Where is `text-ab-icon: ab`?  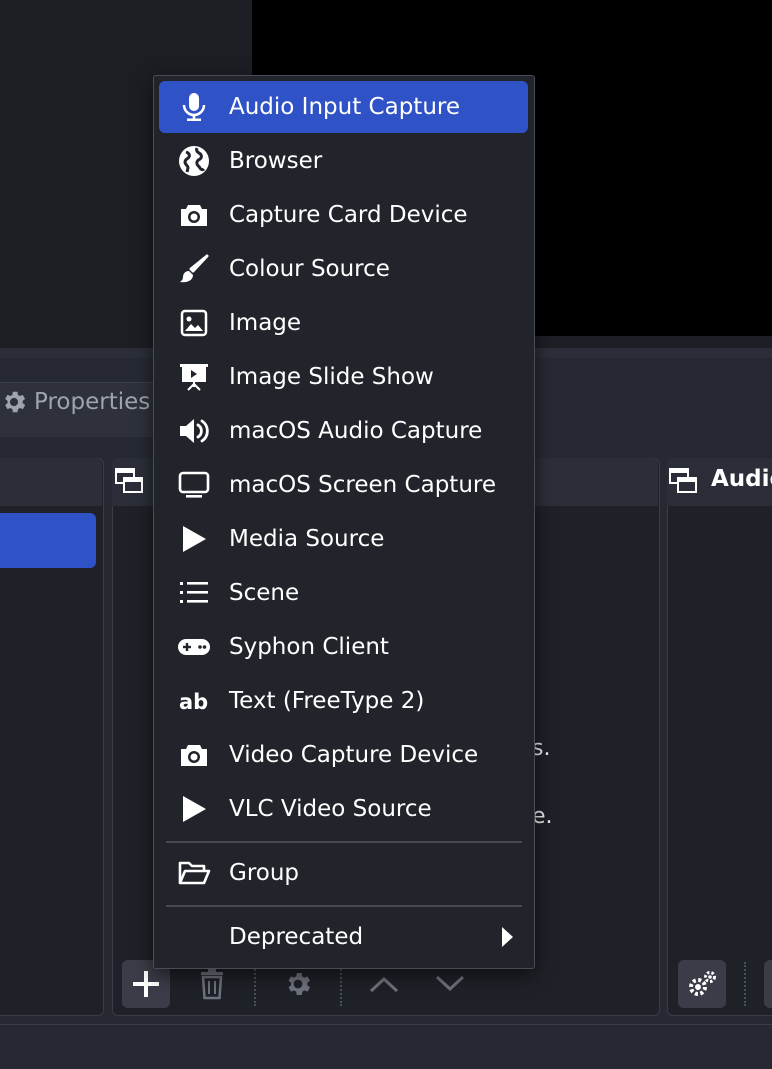 text-ab-icon: ab is located at coordinates (194, 701).